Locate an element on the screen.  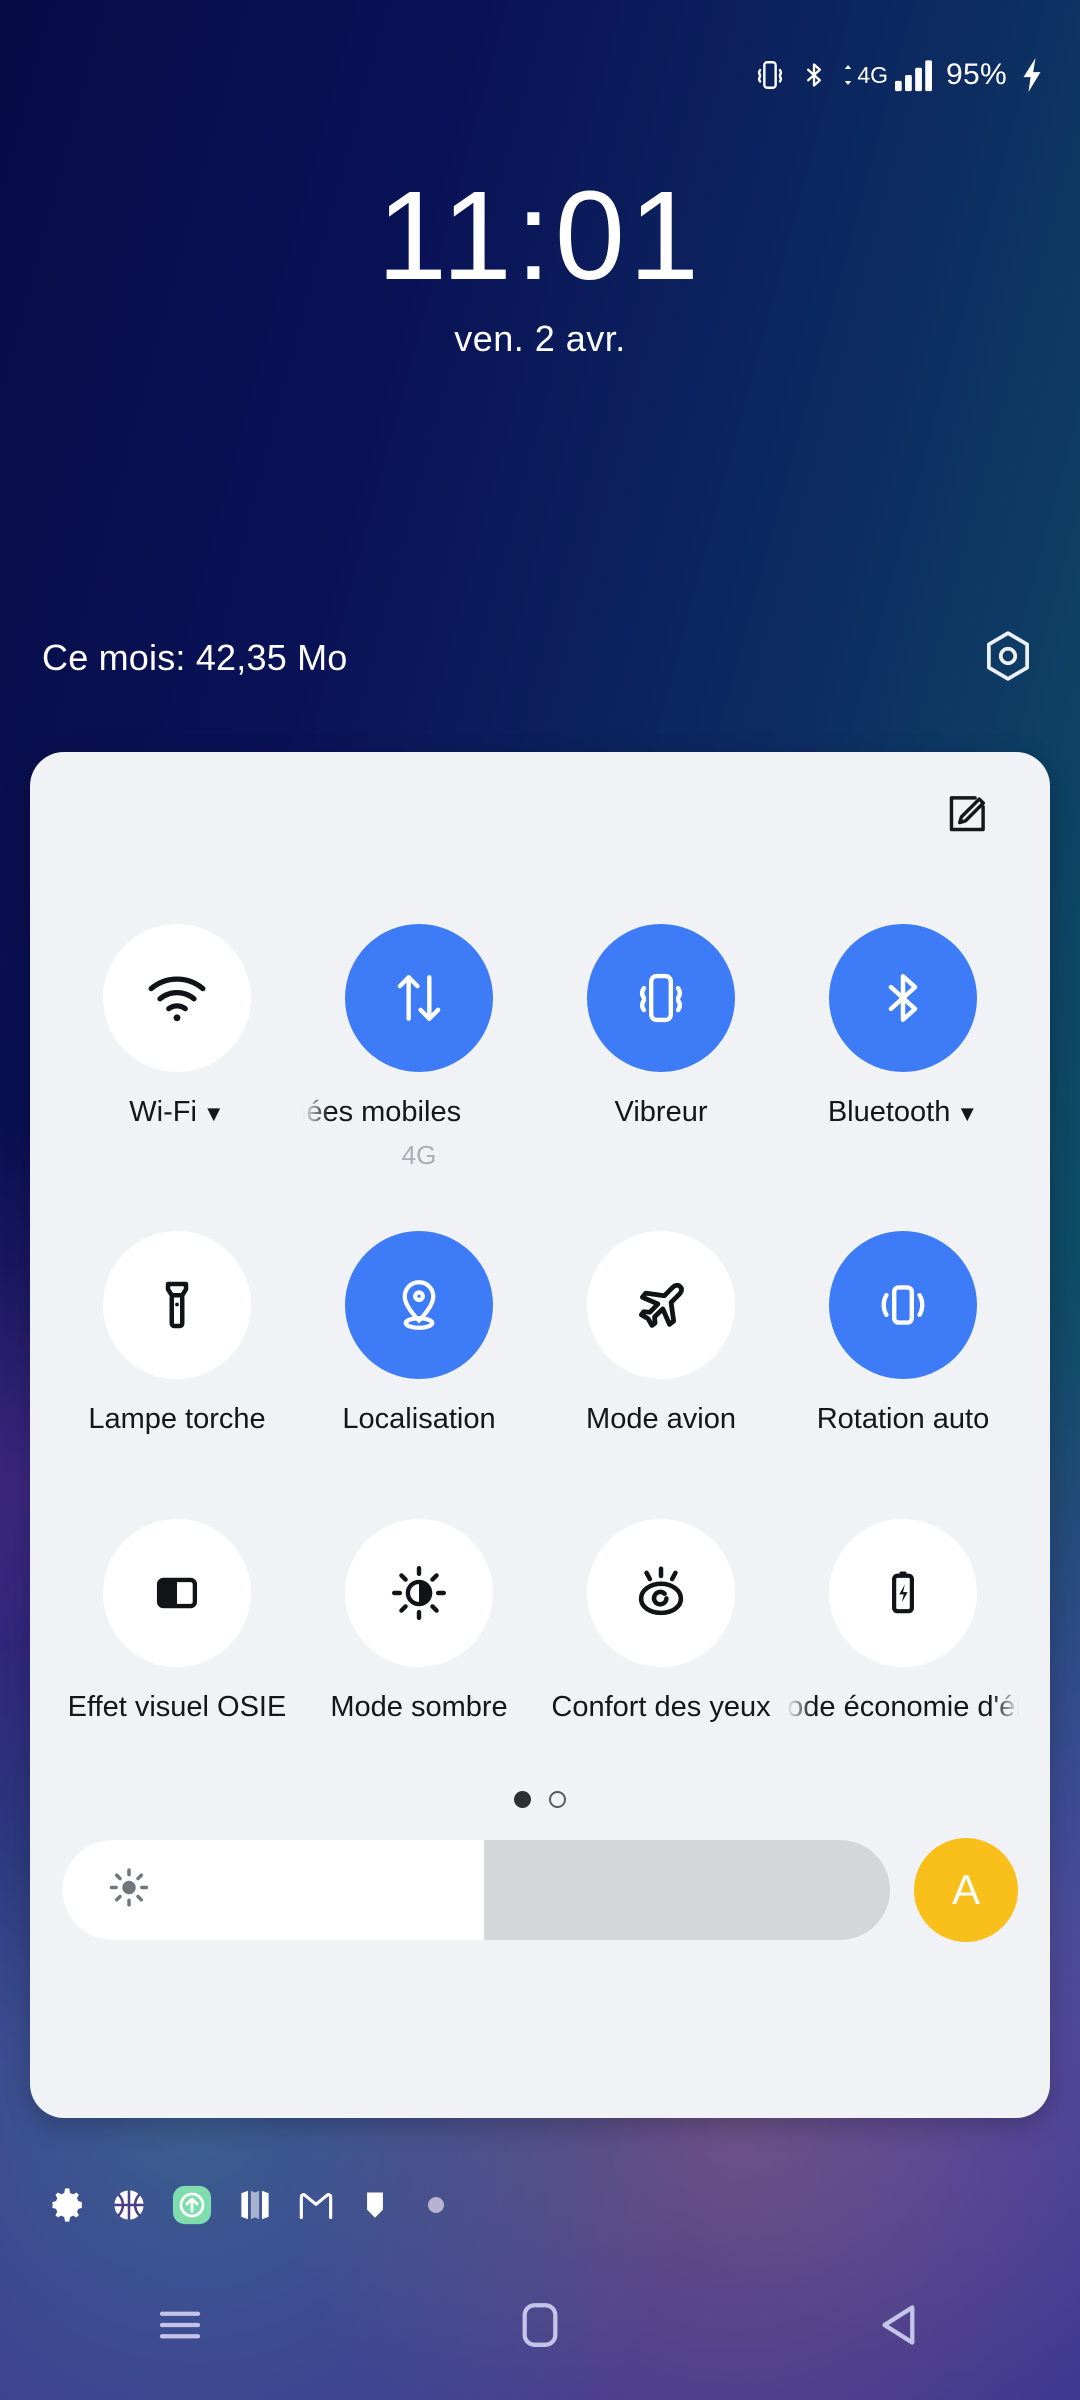
navigation-bar is located at coordinates (540, 2325).